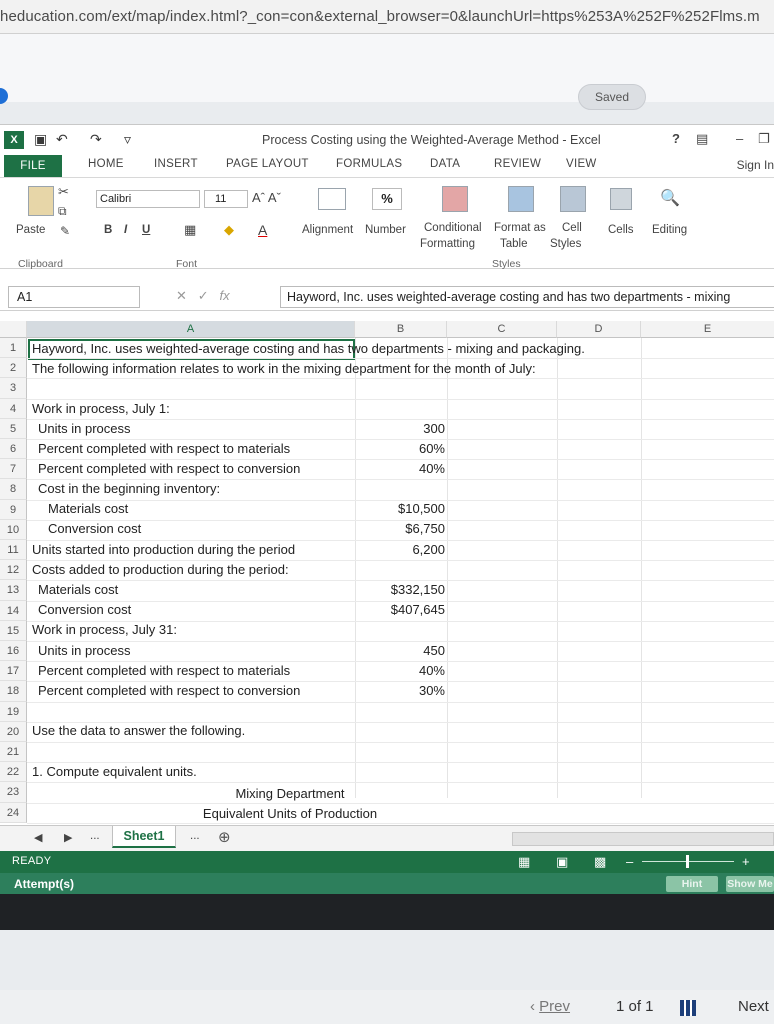 This screenshot has height=1024, width=774. Describe the element at coordinates (524, 862) in the screenshot. I see `normal-view-icon: ▦` at that location.